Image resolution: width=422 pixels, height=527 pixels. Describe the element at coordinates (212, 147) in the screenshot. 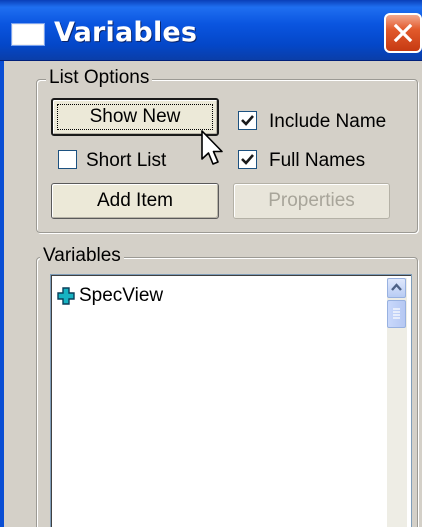

I see `mouse-cursor-icon` at that location.